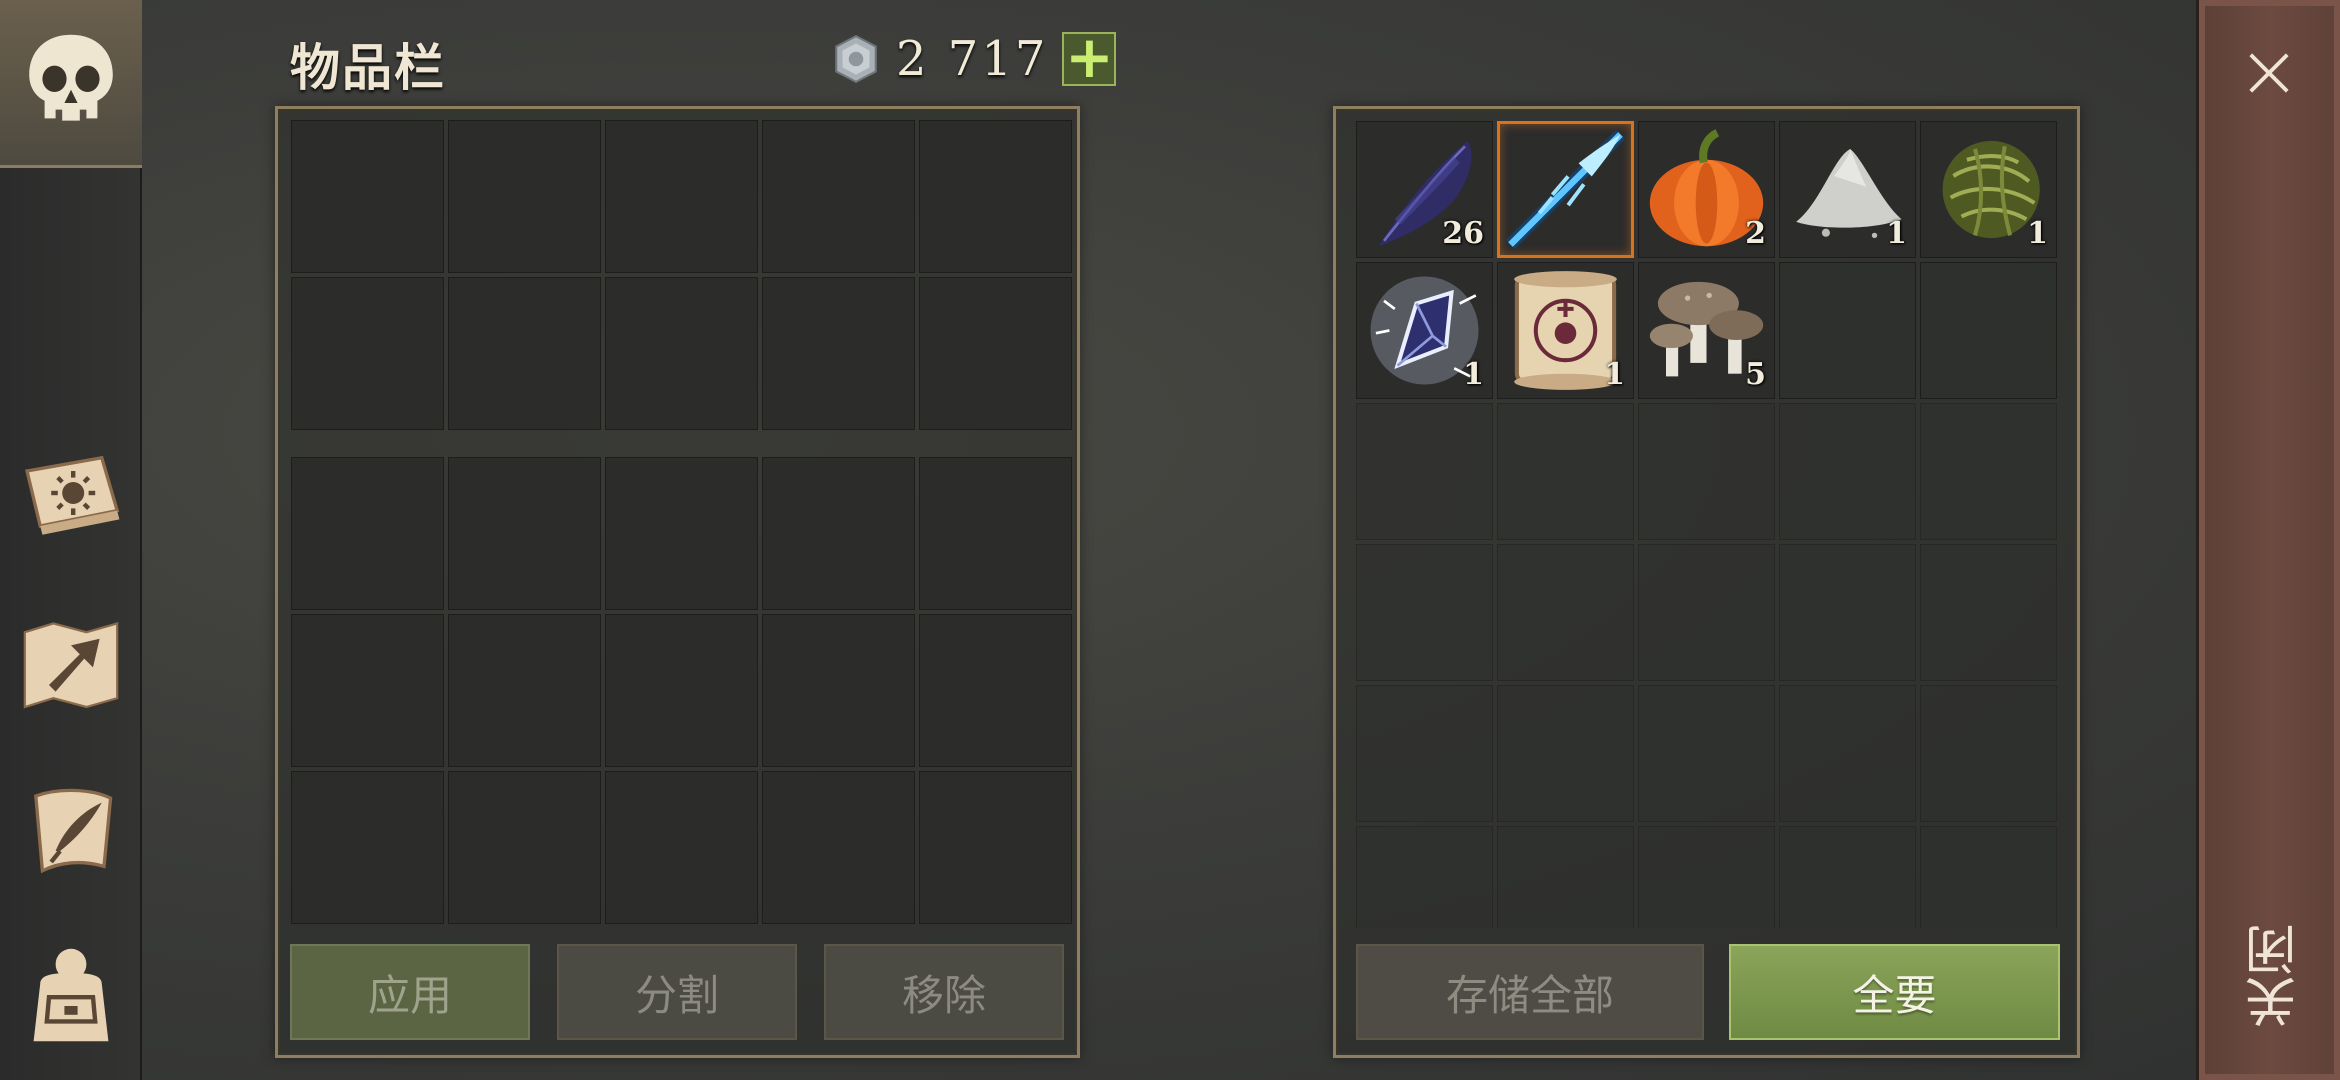 This screenshot has width=2340, height=1080. I want to click on skull-icon, so click(71, 81).